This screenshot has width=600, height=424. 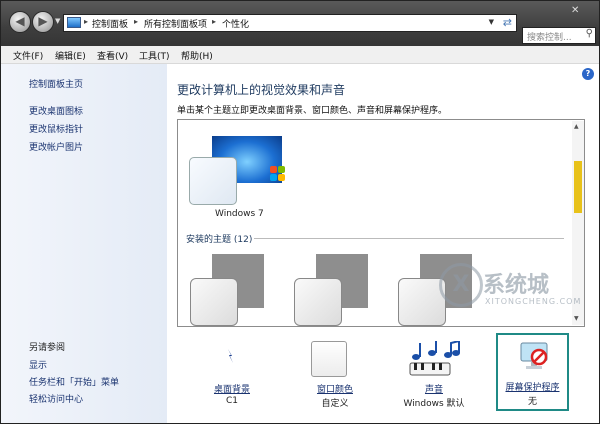 I want to click on page-subtitle: 单击某个主题立即更改桌面背景、窗口颜色、声音和屏幕保护程序。, so click(x=312, y=111).